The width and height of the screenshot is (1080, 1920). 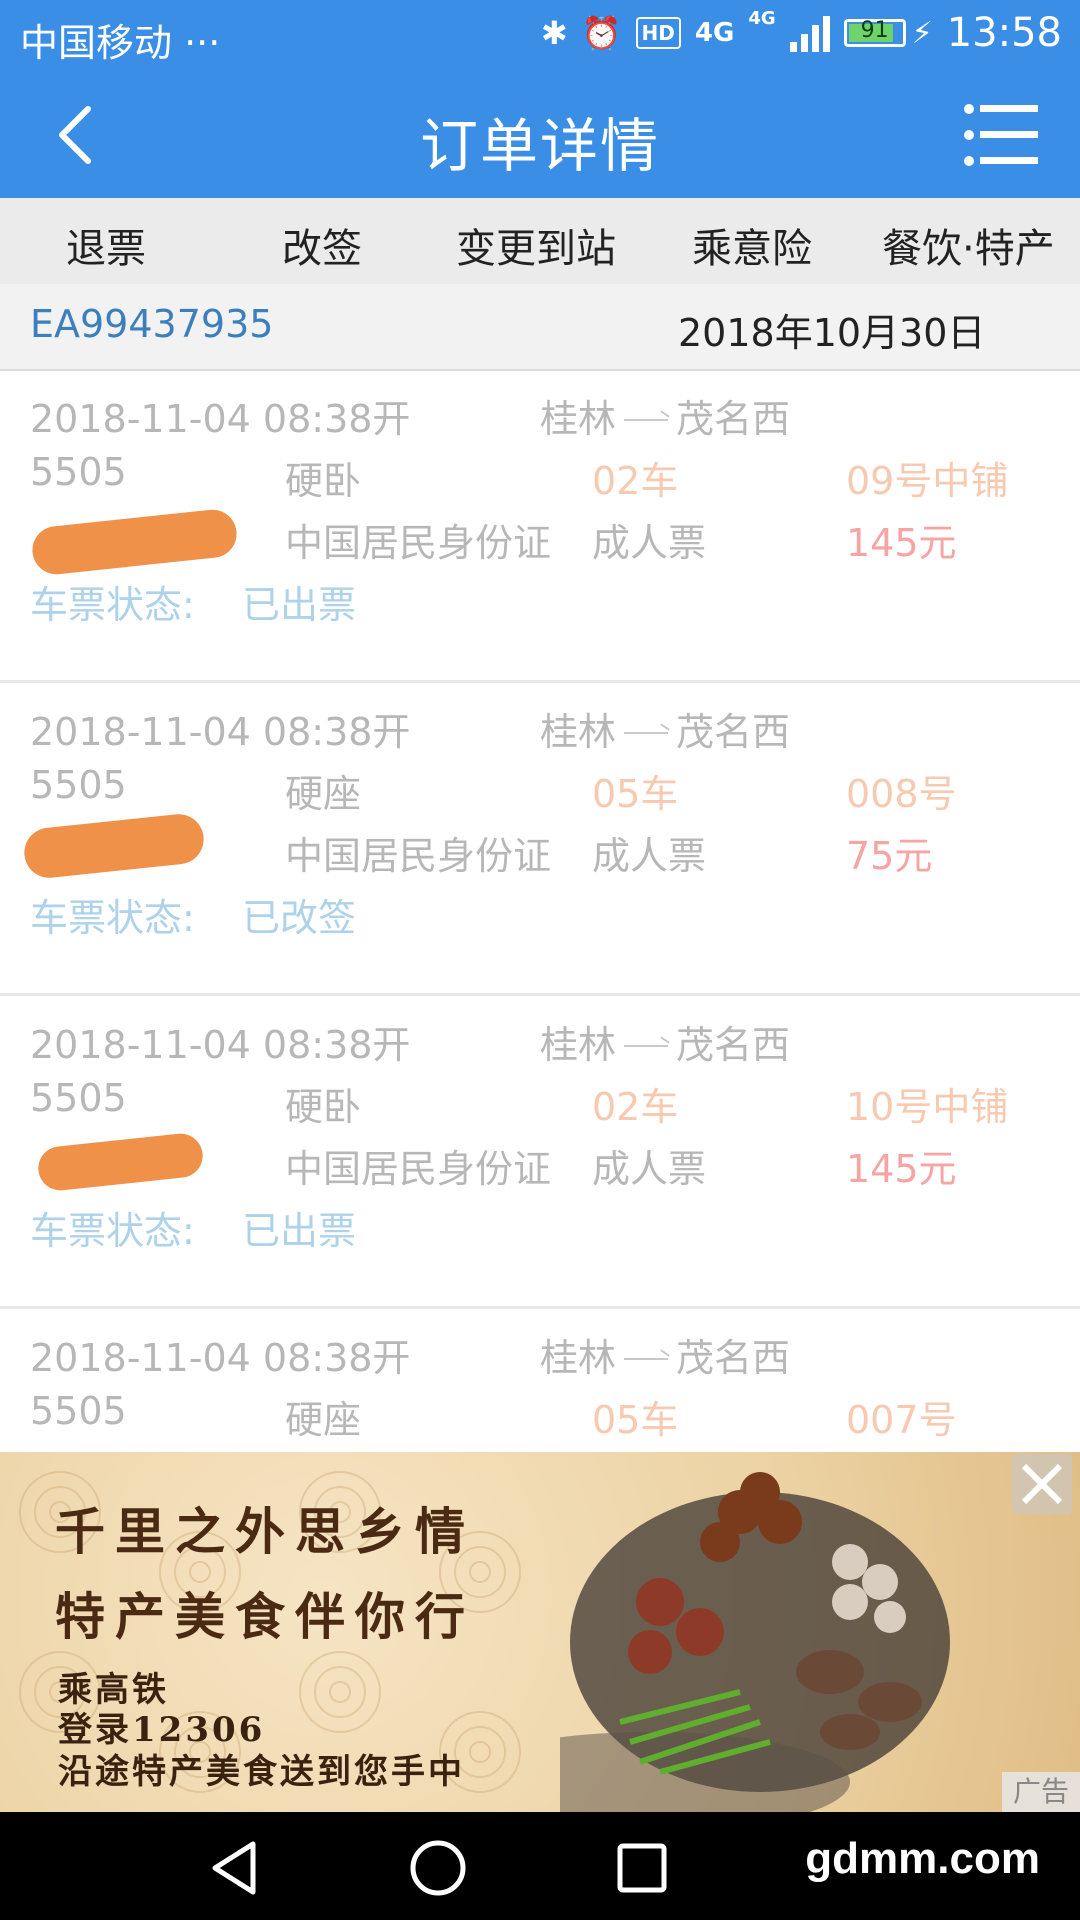 I want to click on status-icons: ✱ ⏰ HD 4G 4G 91 ⚡ 13:58, so click(x=801, y=32).